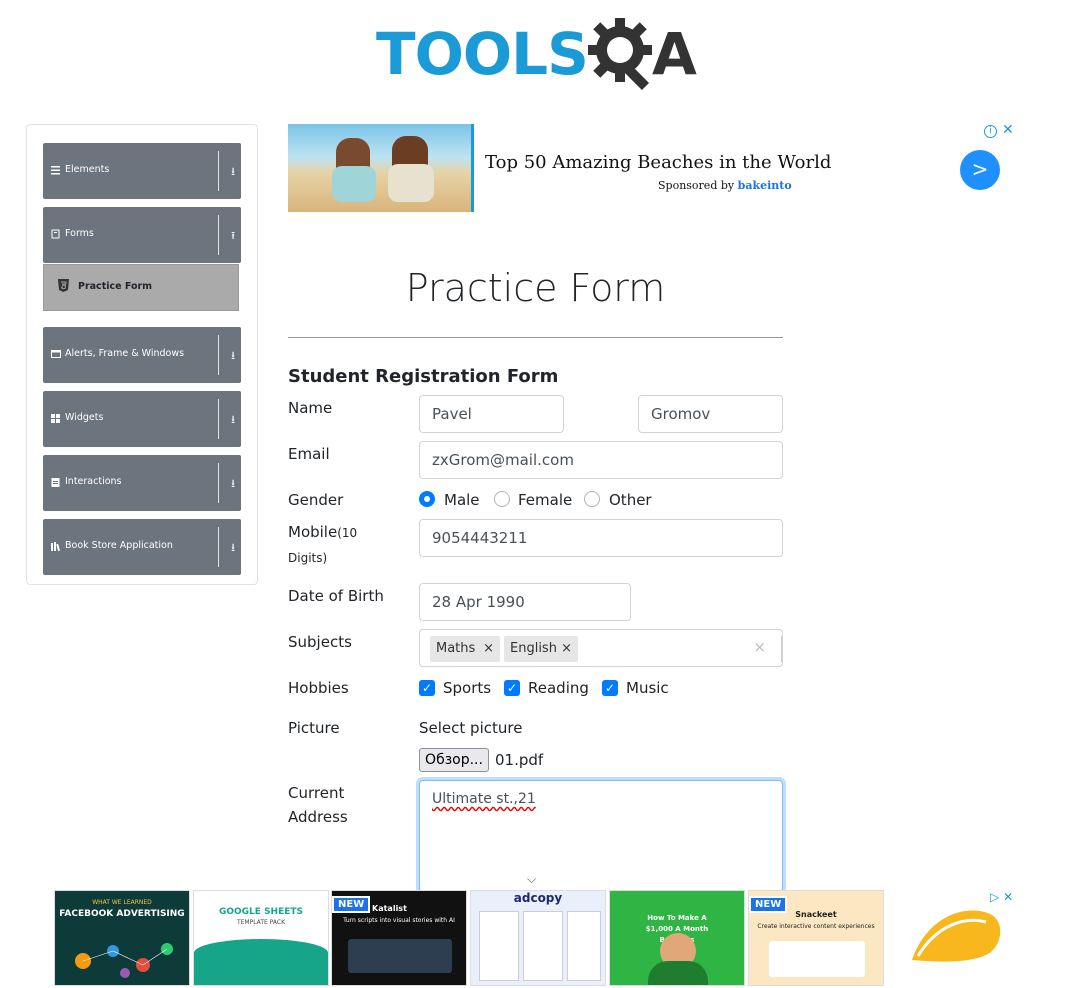 This screenshot has width=1088, height=988. What do you see at coordinates (142, 483) in the screenshot?
I see `sidebar-group-interactions: Interactions ⭳` at bounding box center [142, 483].